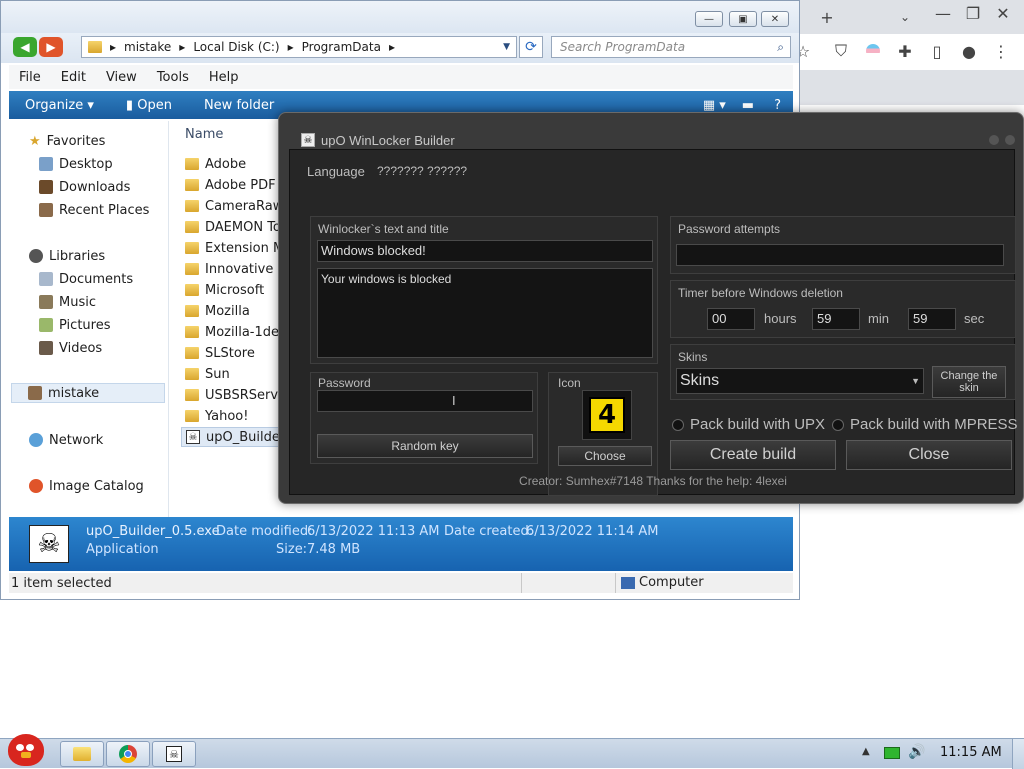 This screenshot has height=769, width=1024. Describe the element at coordinates (173, 77) in the screenshot. I see `menu-tools: Tools` at that location.